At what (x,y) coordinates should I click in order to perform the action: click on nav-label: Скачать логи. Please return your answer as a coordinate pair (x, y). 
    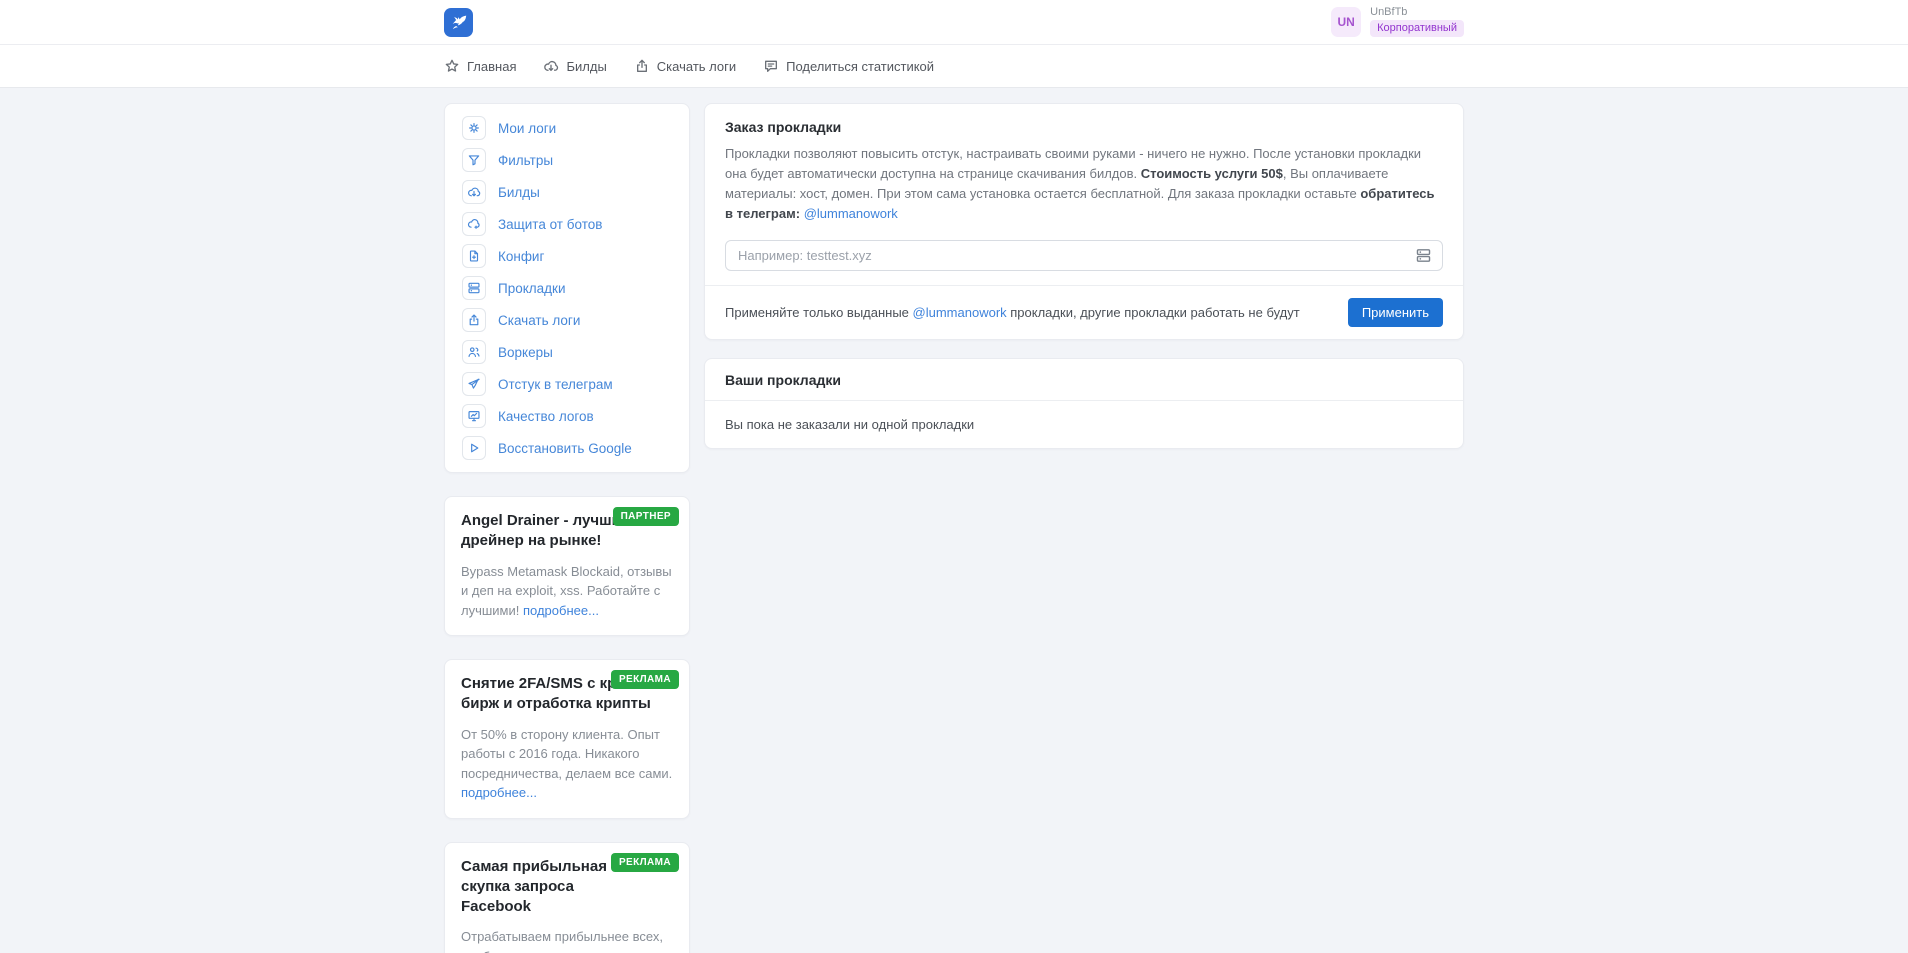
    Looking at the image, I should click on (696, 66).